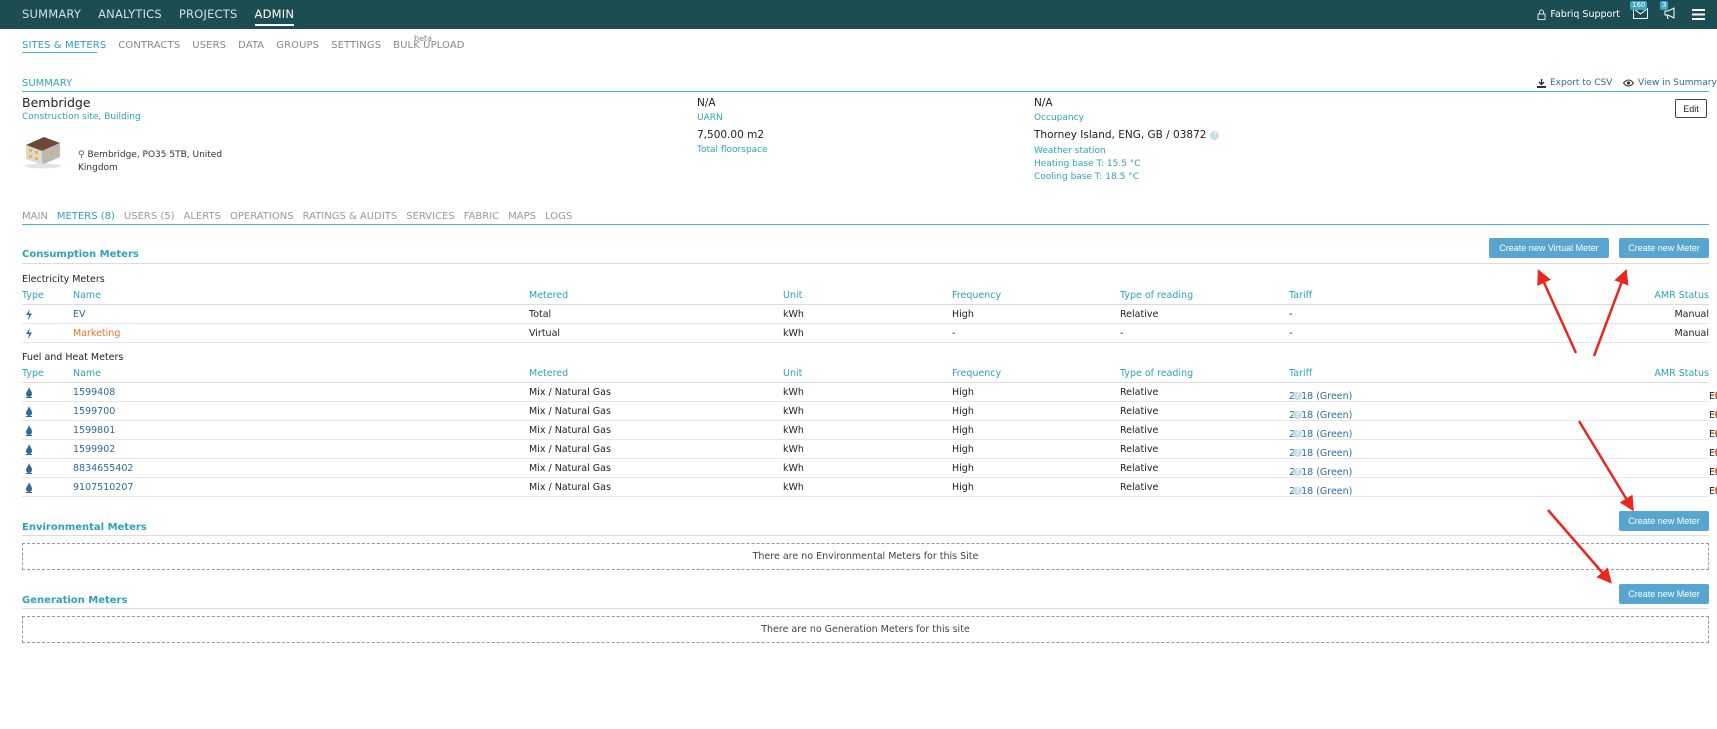  What do you see at coordinates (96, 333) in the screenshot?
I see `meter-name-link: Marketing` at bounding box center [96, 333].